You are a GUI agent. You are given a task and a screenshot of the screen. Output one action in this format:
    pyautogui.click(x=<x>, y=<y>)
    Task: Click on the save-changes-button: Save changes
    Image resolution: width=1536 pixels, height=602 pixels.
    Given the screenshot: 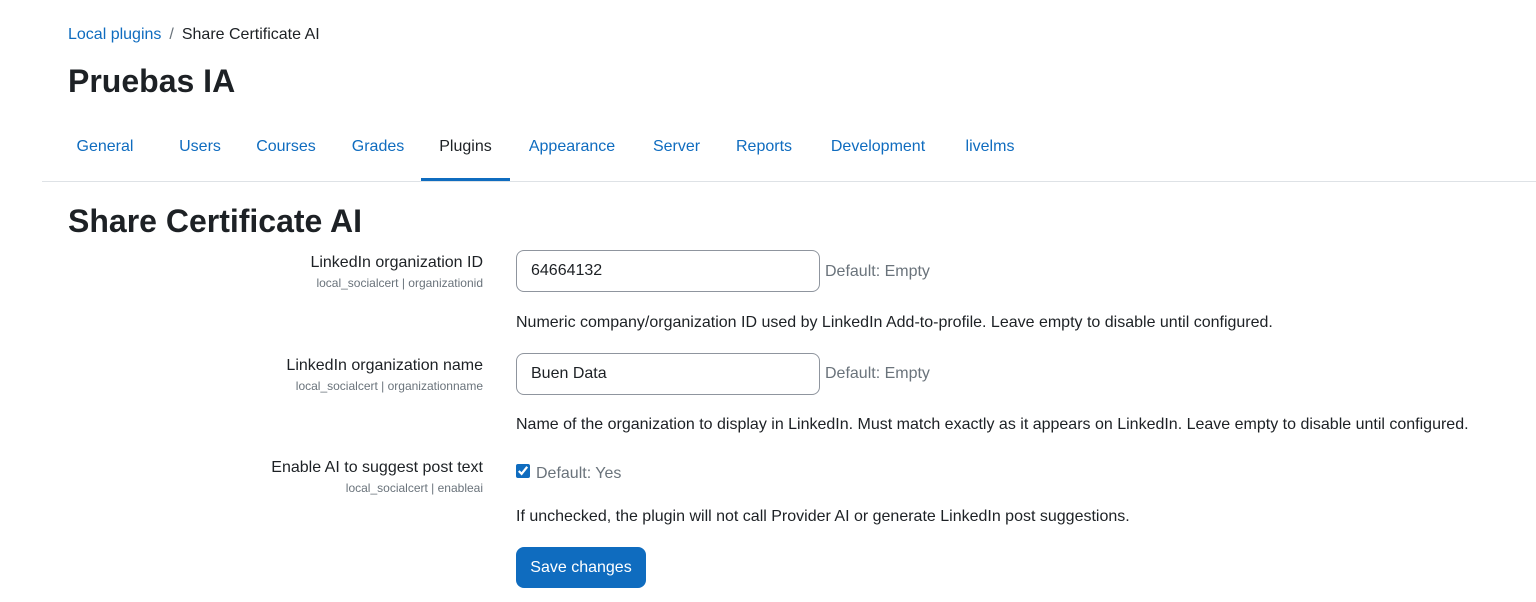 What is the action you would take?
    pyautogui.click(x=581, y=567)
    